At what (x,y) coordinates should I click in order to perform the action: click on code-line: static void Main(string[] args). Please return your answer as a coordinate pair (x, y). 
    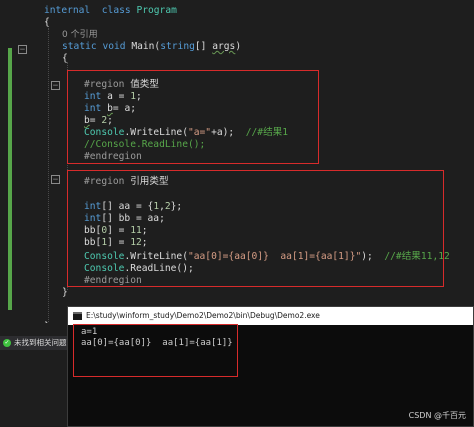
    Looking at the image, I should click on (151, 47).